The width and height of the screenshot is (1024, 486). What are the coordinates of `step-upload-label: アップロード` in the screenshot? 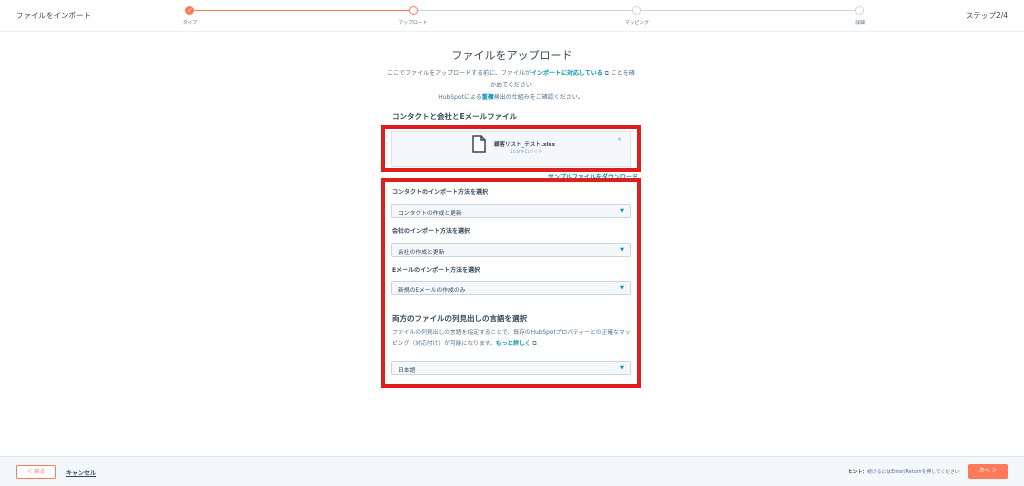 It's located at (413, 23).